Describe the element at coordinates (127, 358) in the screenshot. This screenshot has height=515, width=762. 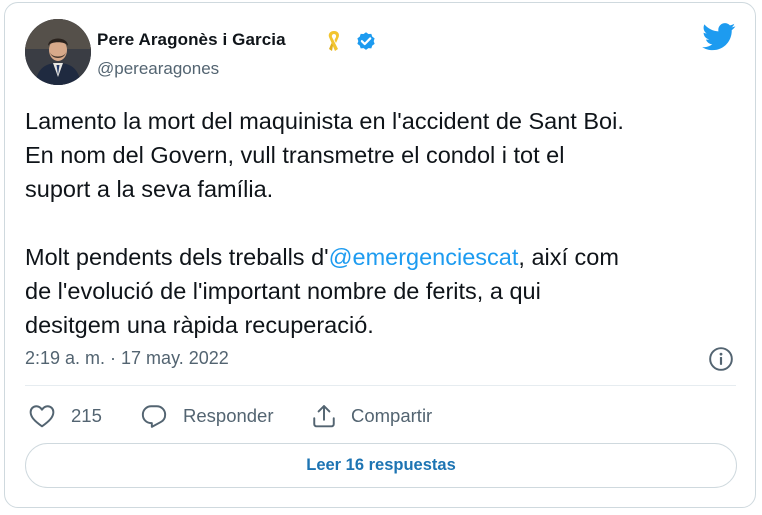
I see `tweet-timestamp: 2:19 a. m. · 17 may. 2022` at that location.